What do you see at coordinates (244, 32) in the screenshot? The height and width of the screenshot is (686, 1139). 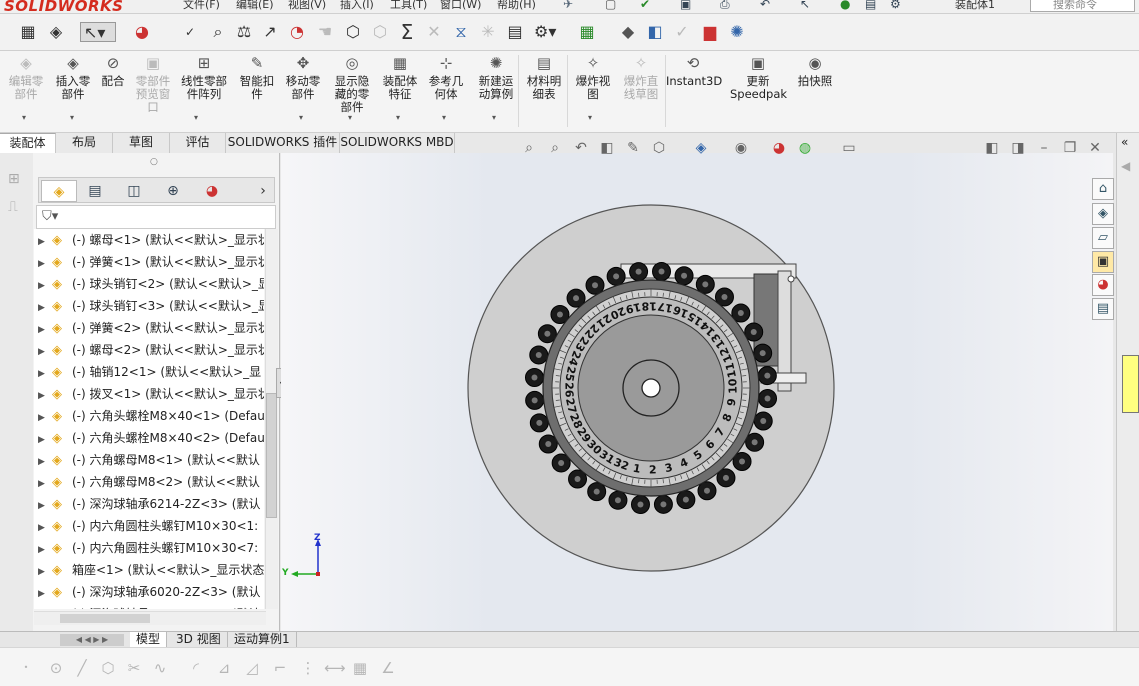 I see `balance-icon: ⚖` at bounding box center [244, 32].